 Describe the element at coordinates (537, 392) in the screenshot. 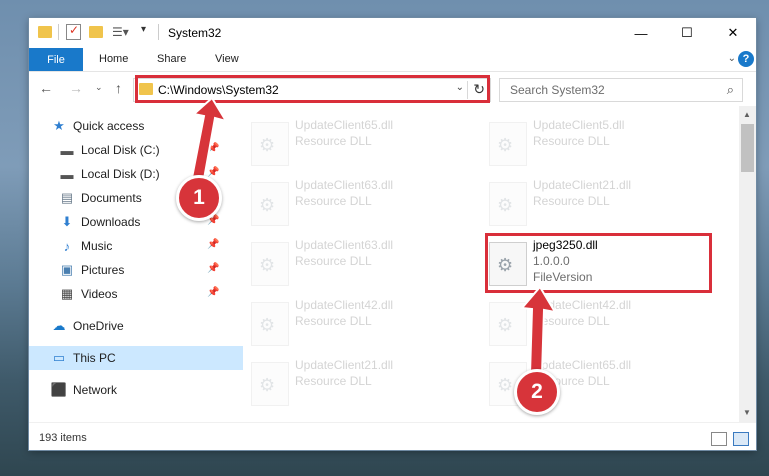

I see `step-2-badge: 2` at that location.